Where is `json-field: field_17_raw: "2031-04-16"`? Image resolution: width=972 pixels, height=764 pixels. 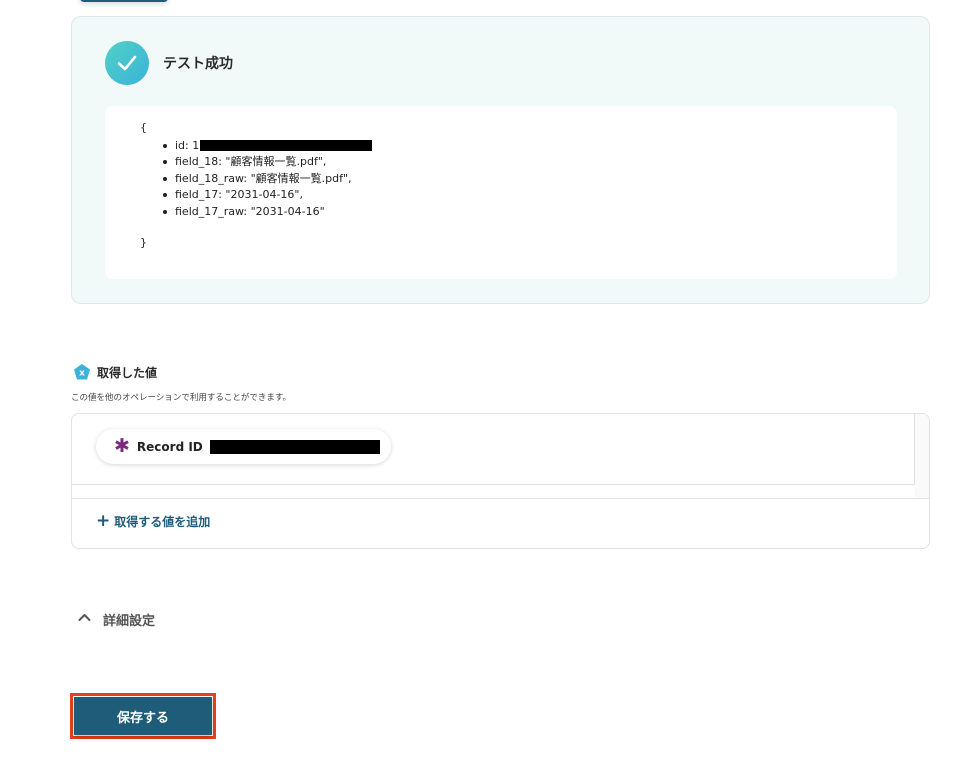
json-field: field_17_raw: "2031-04-16" is located at coordinates (530, 212).